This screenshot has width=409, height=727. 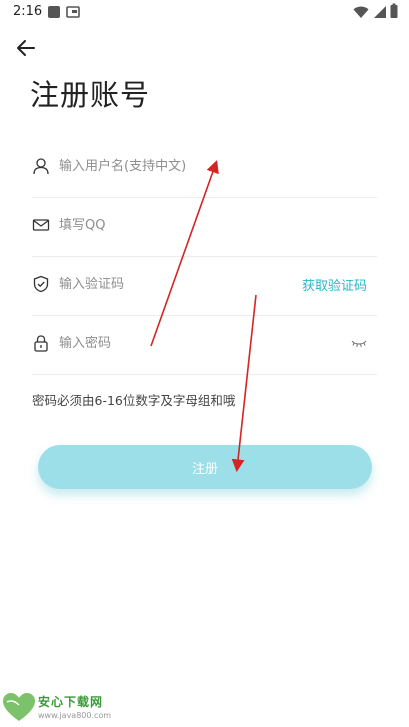 I want to click on lock-icon, so click(x=41, y=343).